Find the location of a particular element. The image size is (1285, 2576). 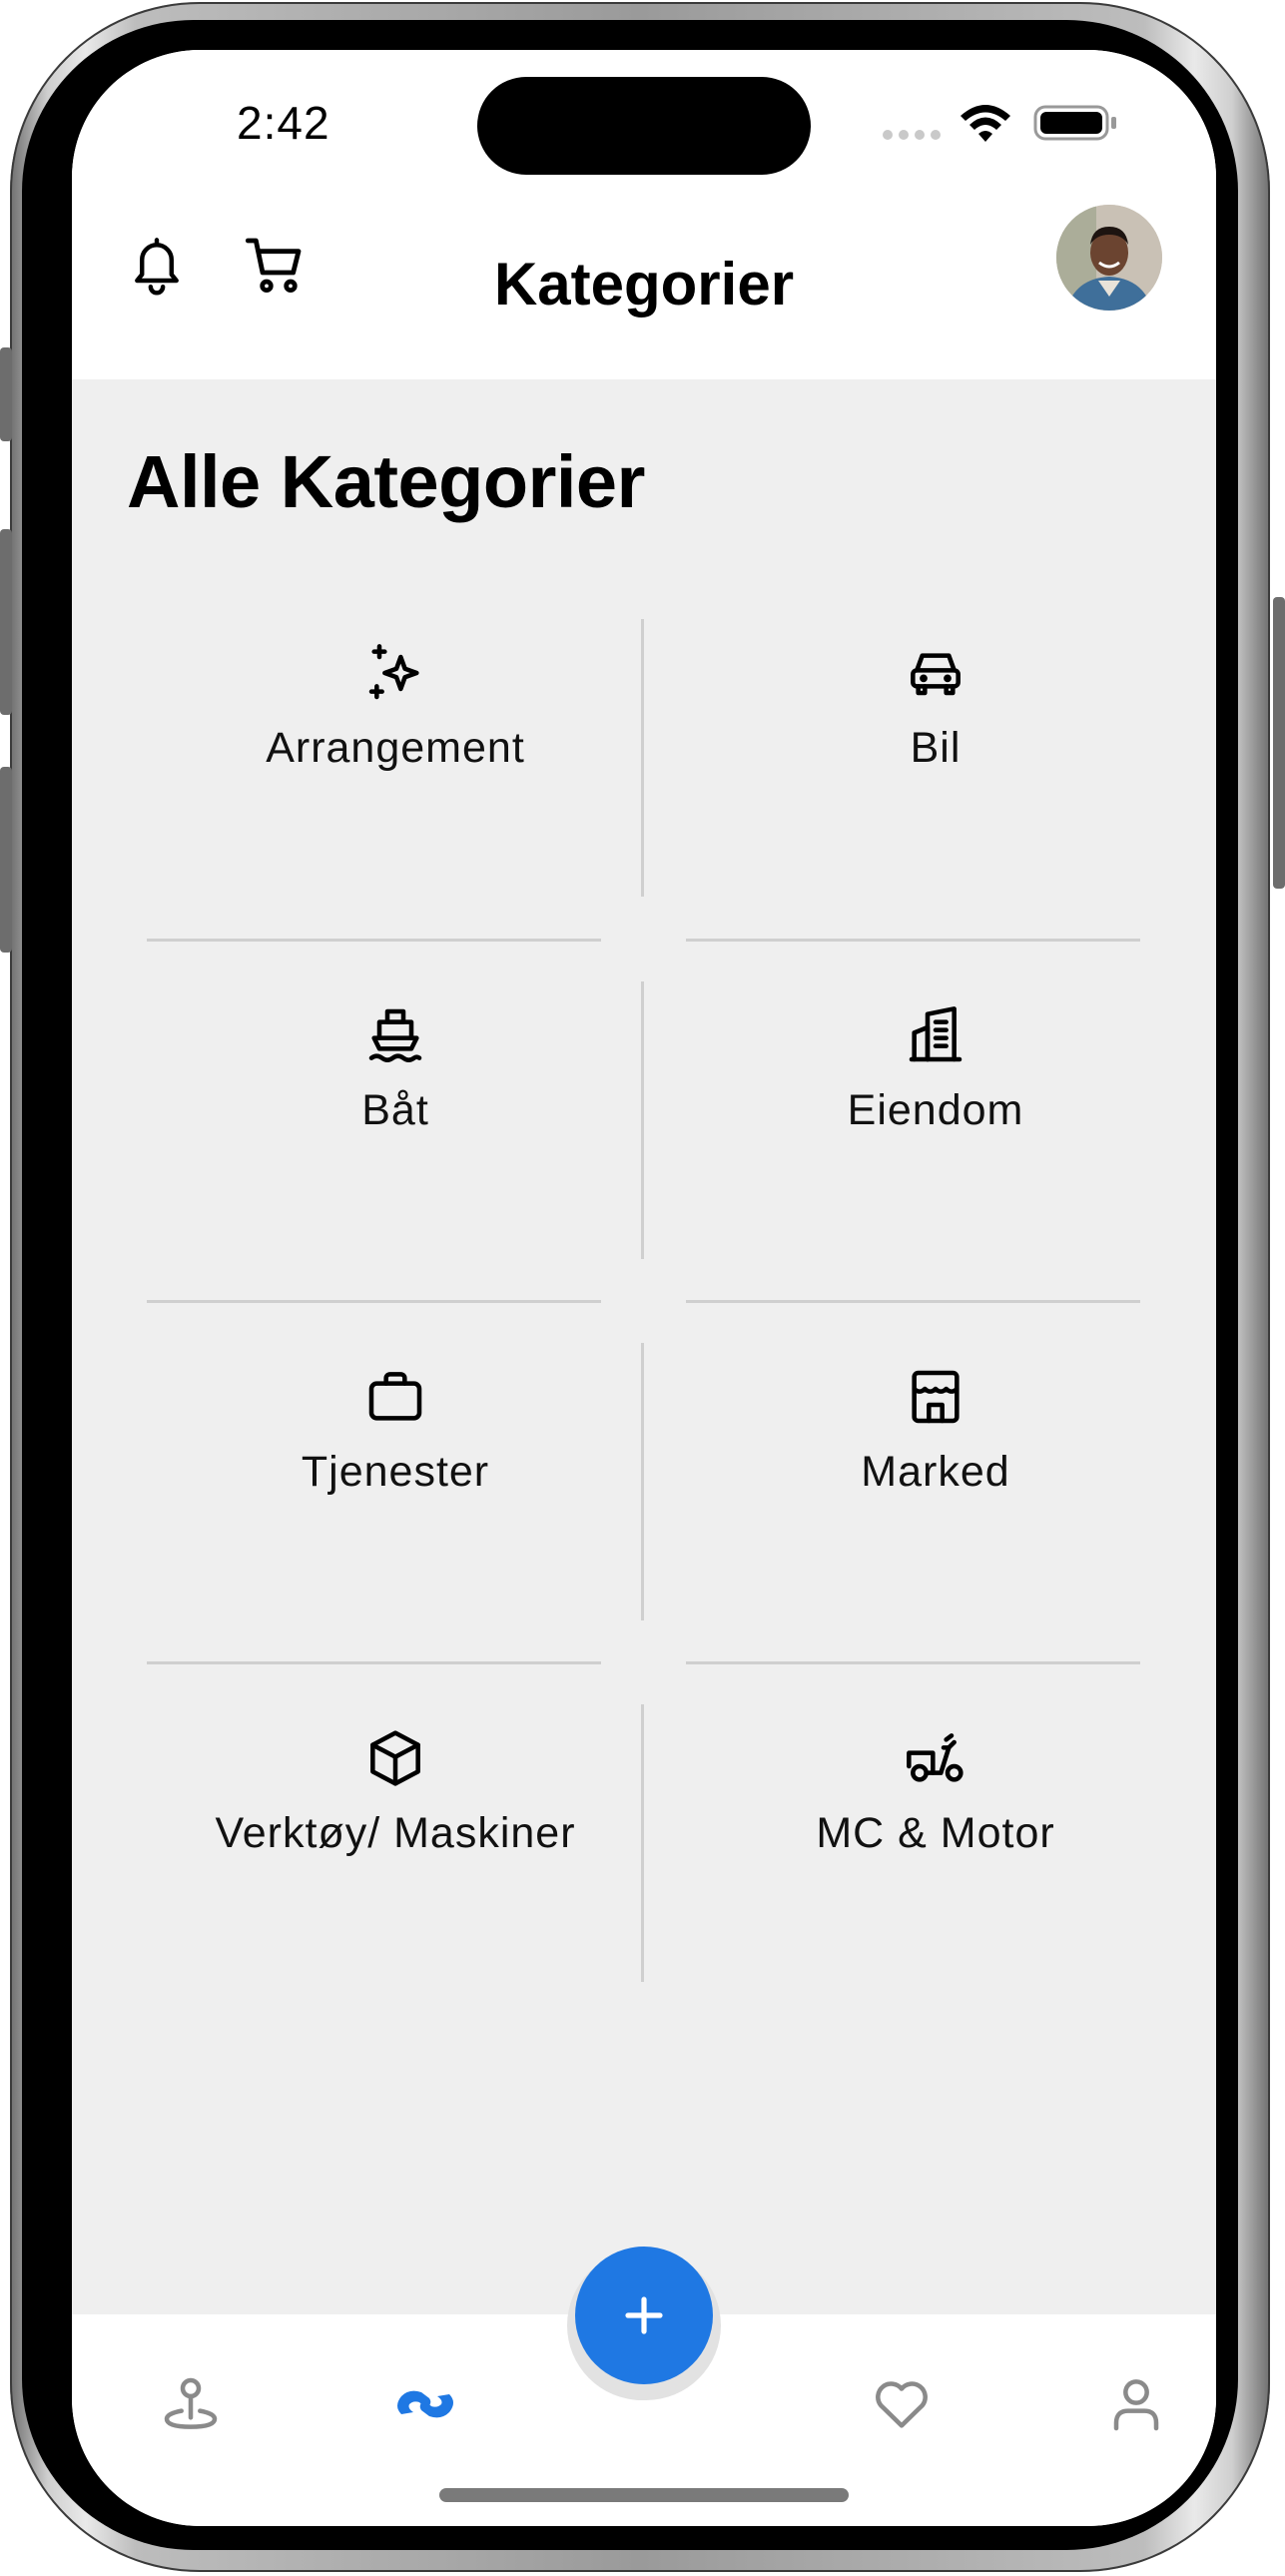

app-header: Kategorier is located at coordinates (644, 279).